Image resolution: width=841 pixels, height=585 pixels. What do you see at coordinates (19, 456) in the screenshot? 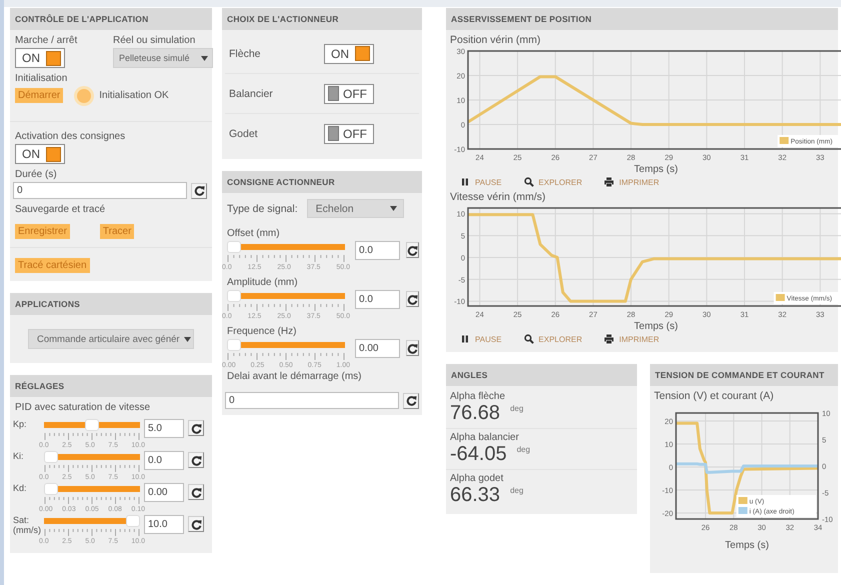
I see `field-label: Ki:` at bounding box center [19, 456].